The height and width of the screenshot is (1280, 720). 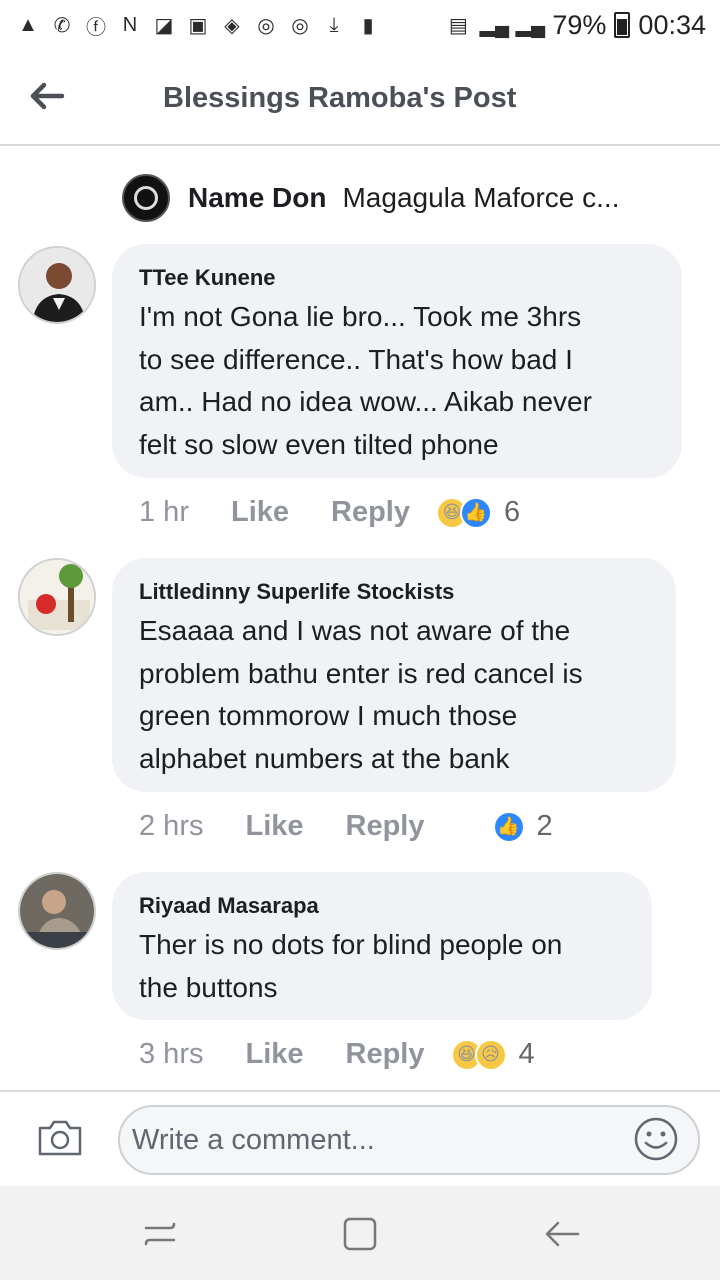 I want to click on comment-input, so click(x=409, y=1140).